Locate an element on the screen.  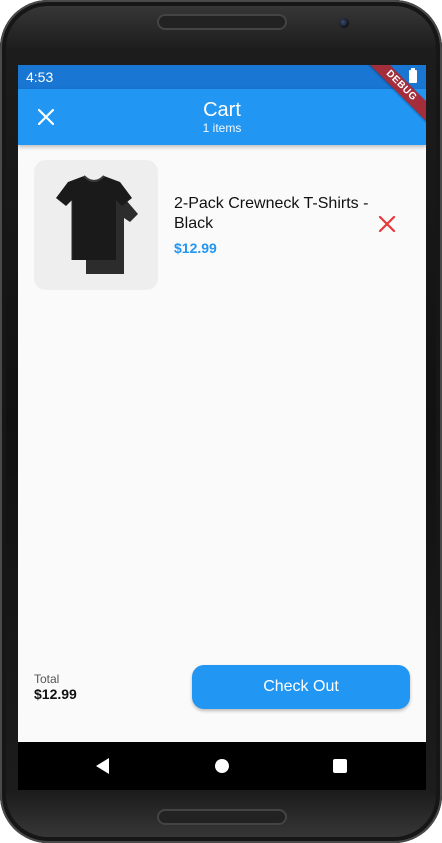
cart-item: 2-Pack Crewneck T-Shirts - Black $12.99 is located at coordinates (222, 225).